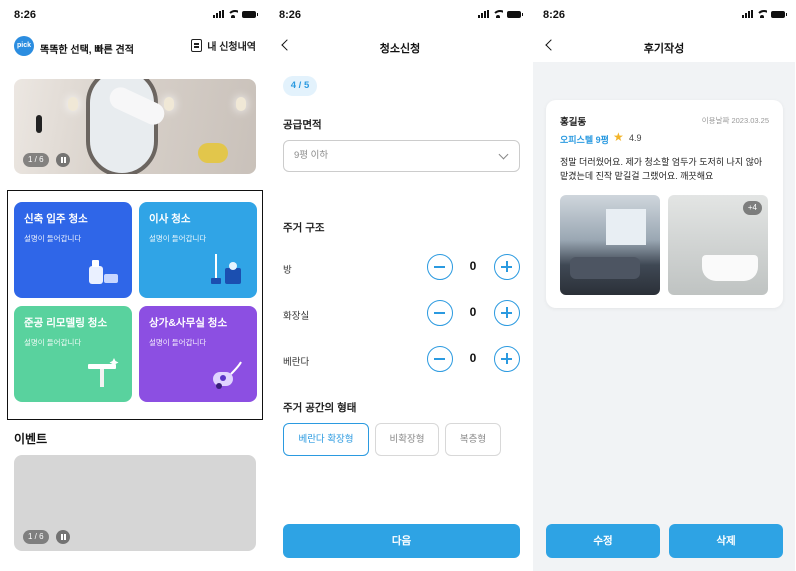 The image size is (796, 571). What do you see at coordinates (135, 503) in the screenshot?
I see `event-carousel: 1 / 6` at bounding box center [135, 503].